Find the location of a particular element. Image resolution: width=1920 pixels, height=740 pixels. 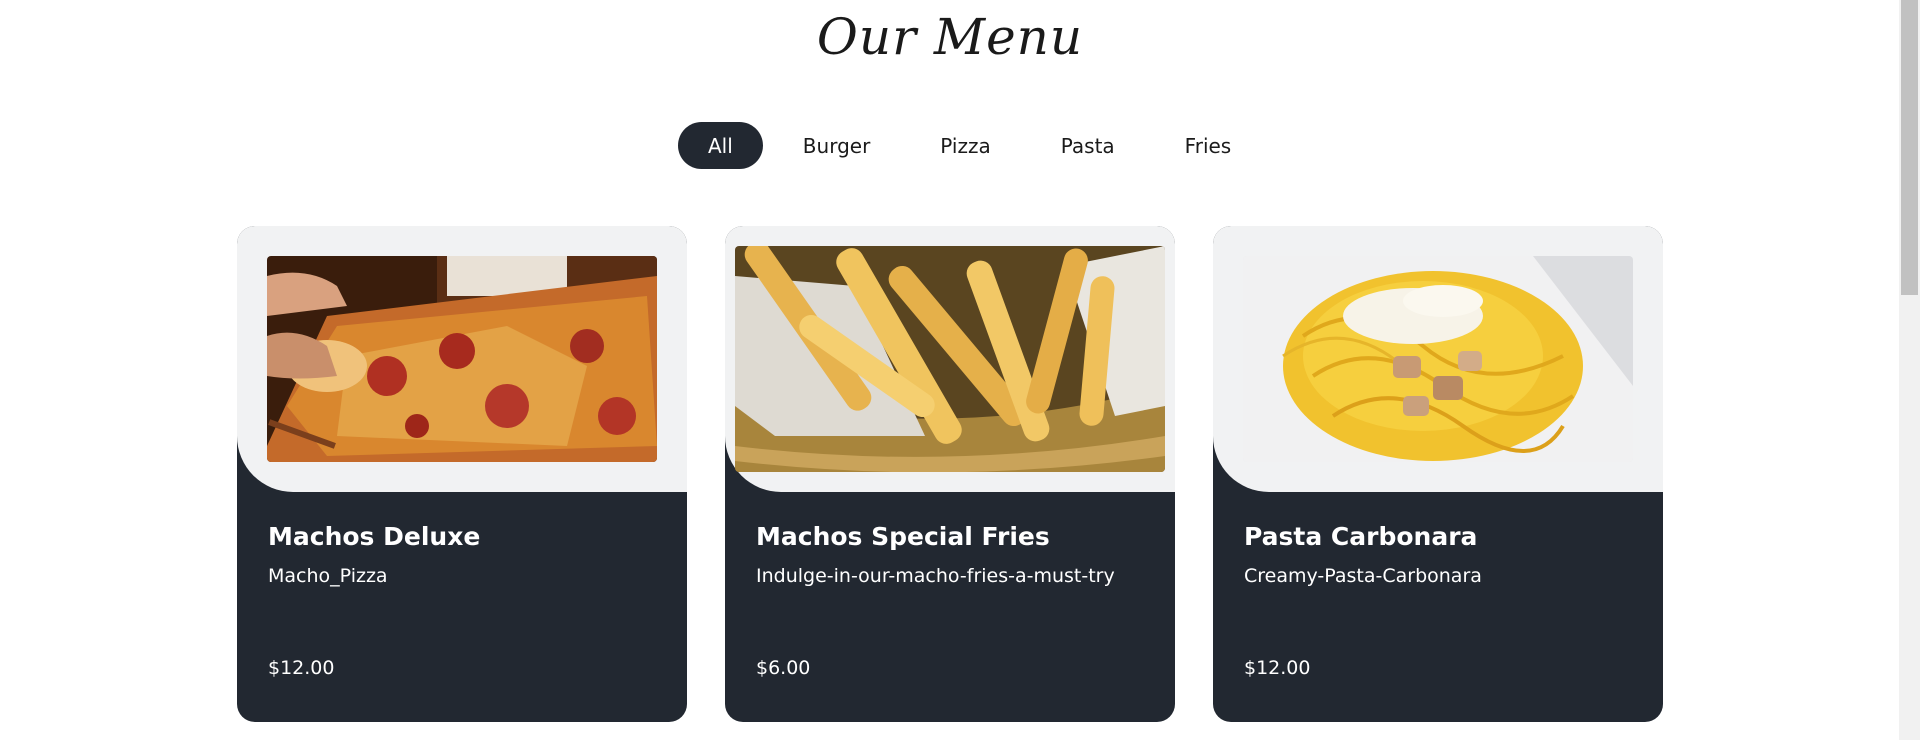

filter-menu: All Burger Pizza Pasta Fries is located at coordinates (969, 145).